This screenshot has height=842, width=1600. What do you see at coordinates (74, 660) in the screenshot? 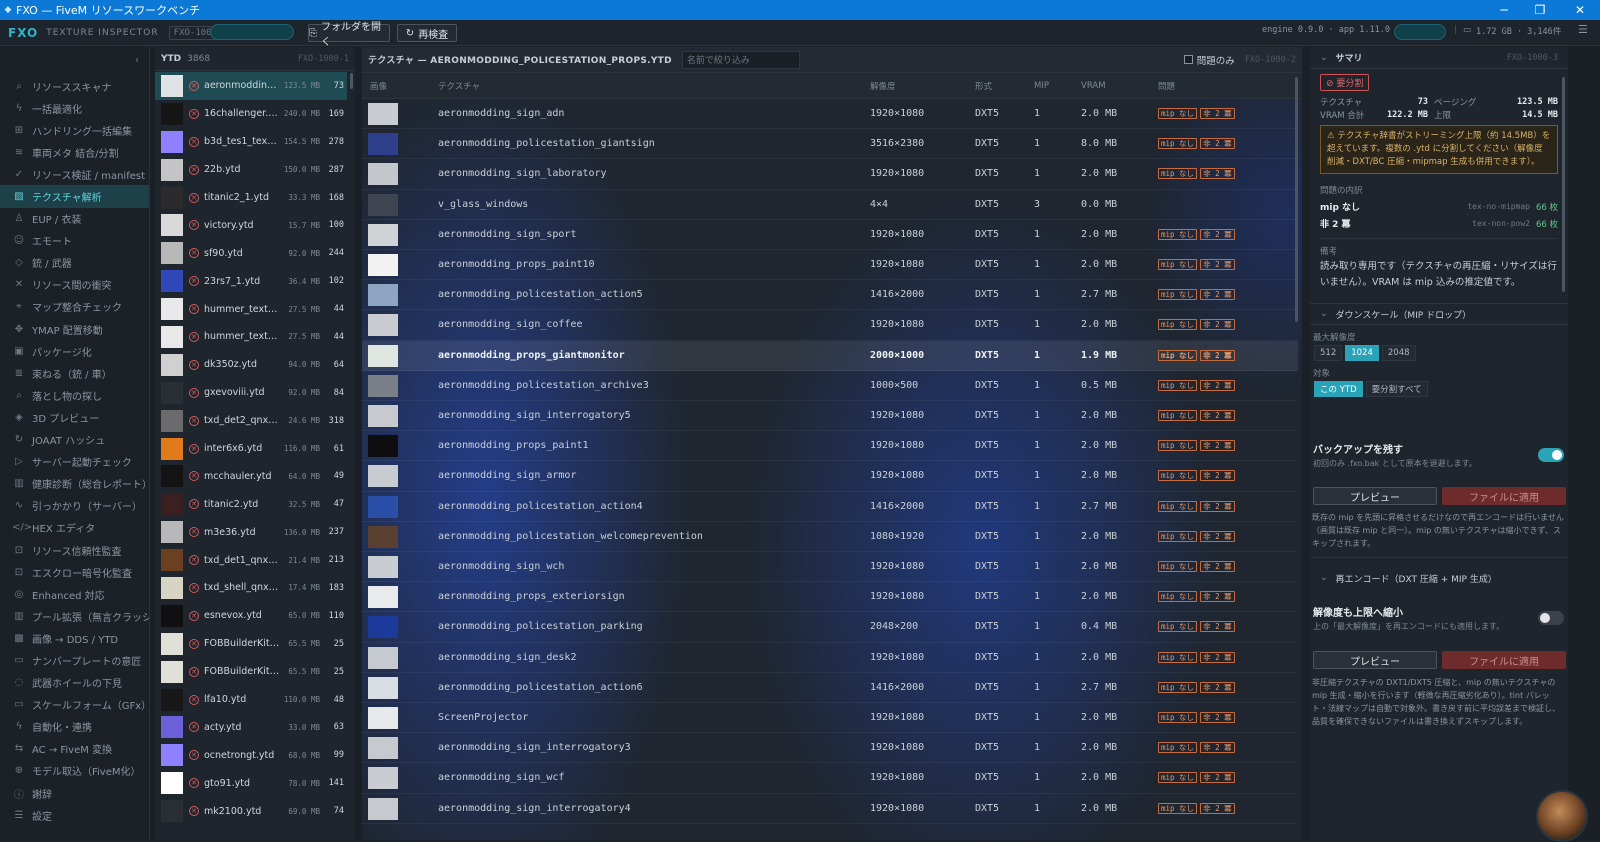
I see `sidebar-item: ▭ ナンバープレートの意匠` at bounding box center [74, 660].